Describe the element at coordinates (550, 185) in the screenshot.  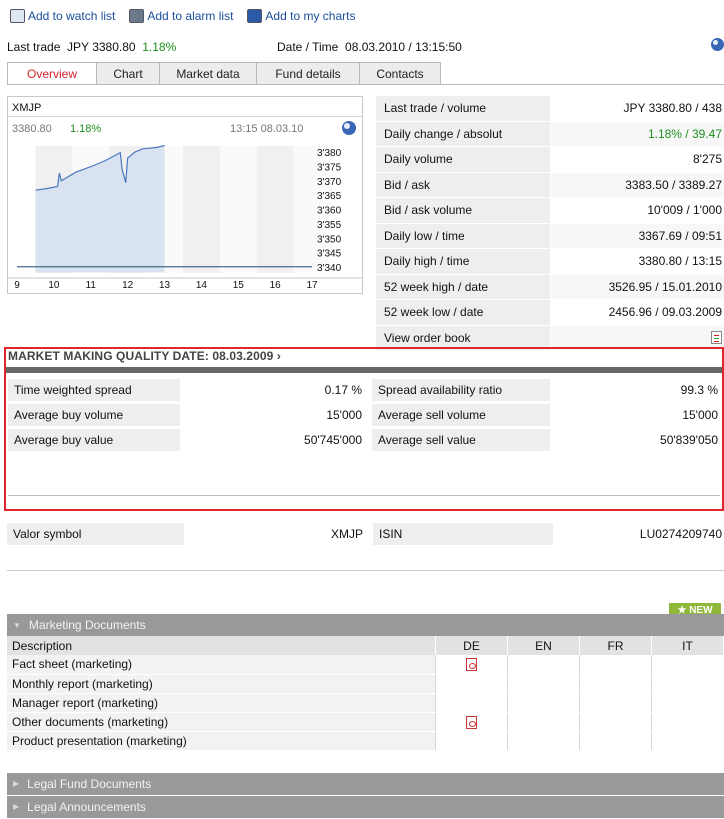
I see `quote-row: Bid / ask 3383.50 / 3389.27` at that location.